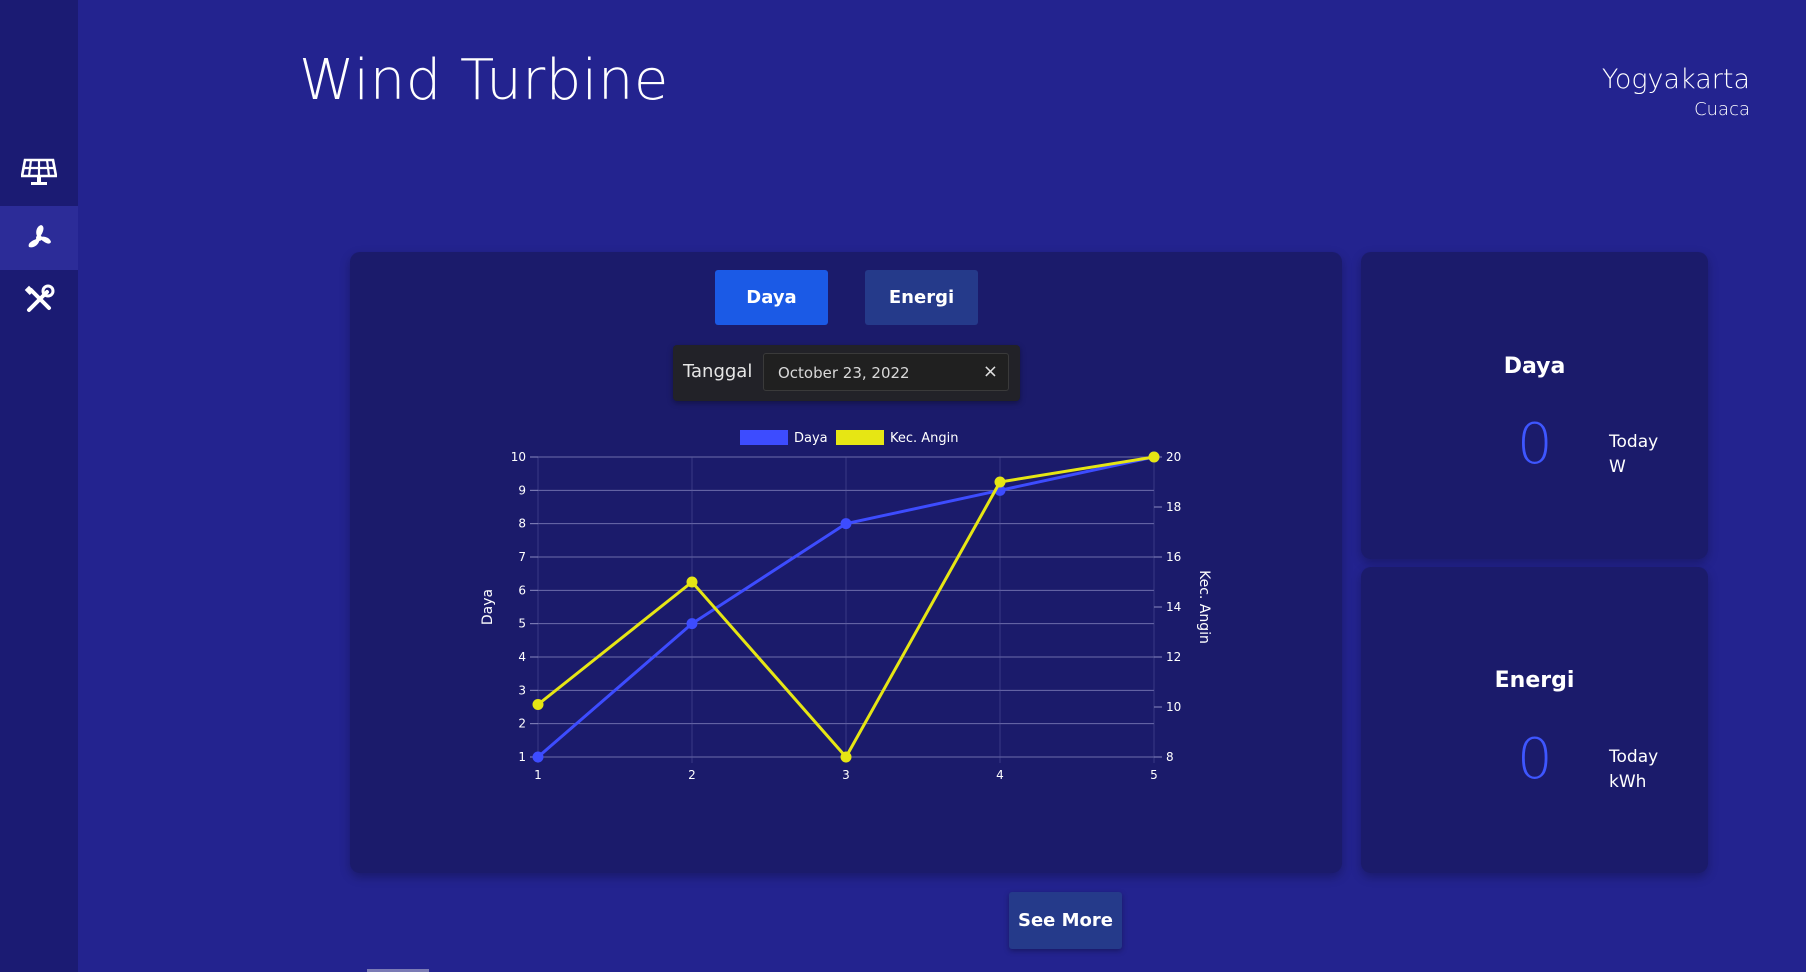 The width and height of the screenshot is (1806, 972). Describe the element at coordinates (522, 724) in the screenshot. I see `y-tick-label: 2` at that location.